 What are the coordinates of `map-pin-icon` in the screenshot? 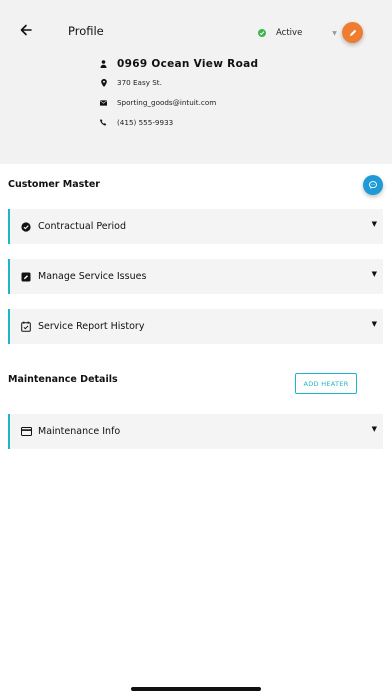 It's located at (103, 82).